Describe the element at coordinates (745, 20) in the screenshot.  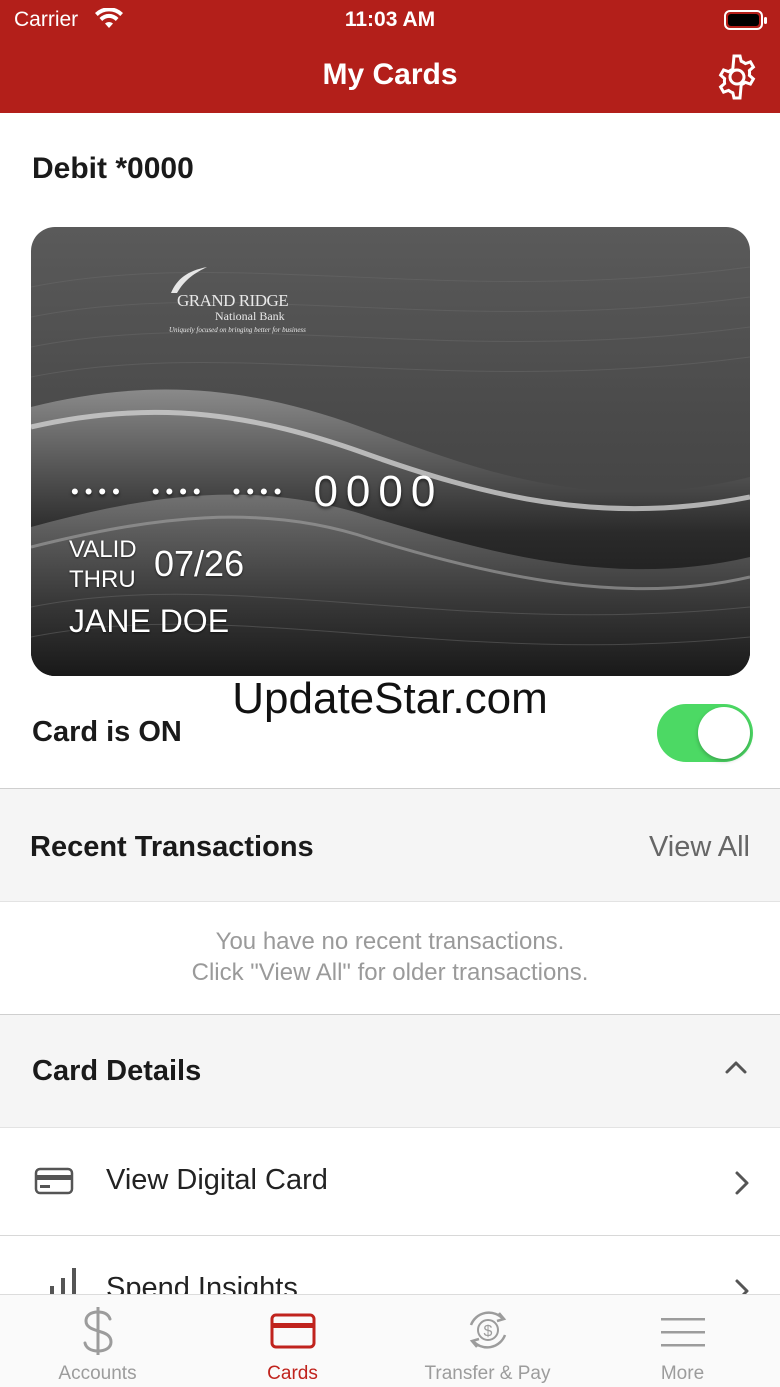
I see `battery-icon` at that location.